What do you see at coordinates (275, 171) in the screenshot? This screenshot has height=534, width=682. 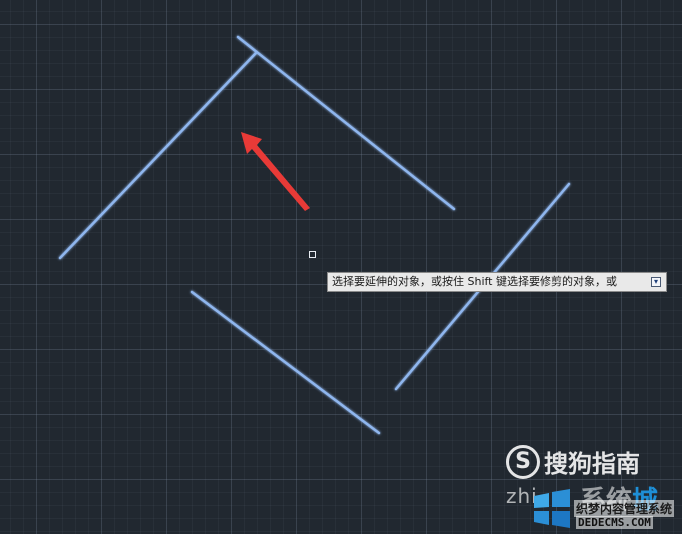 I see `red-arrow-annotation` at bounding box center [275, 171].